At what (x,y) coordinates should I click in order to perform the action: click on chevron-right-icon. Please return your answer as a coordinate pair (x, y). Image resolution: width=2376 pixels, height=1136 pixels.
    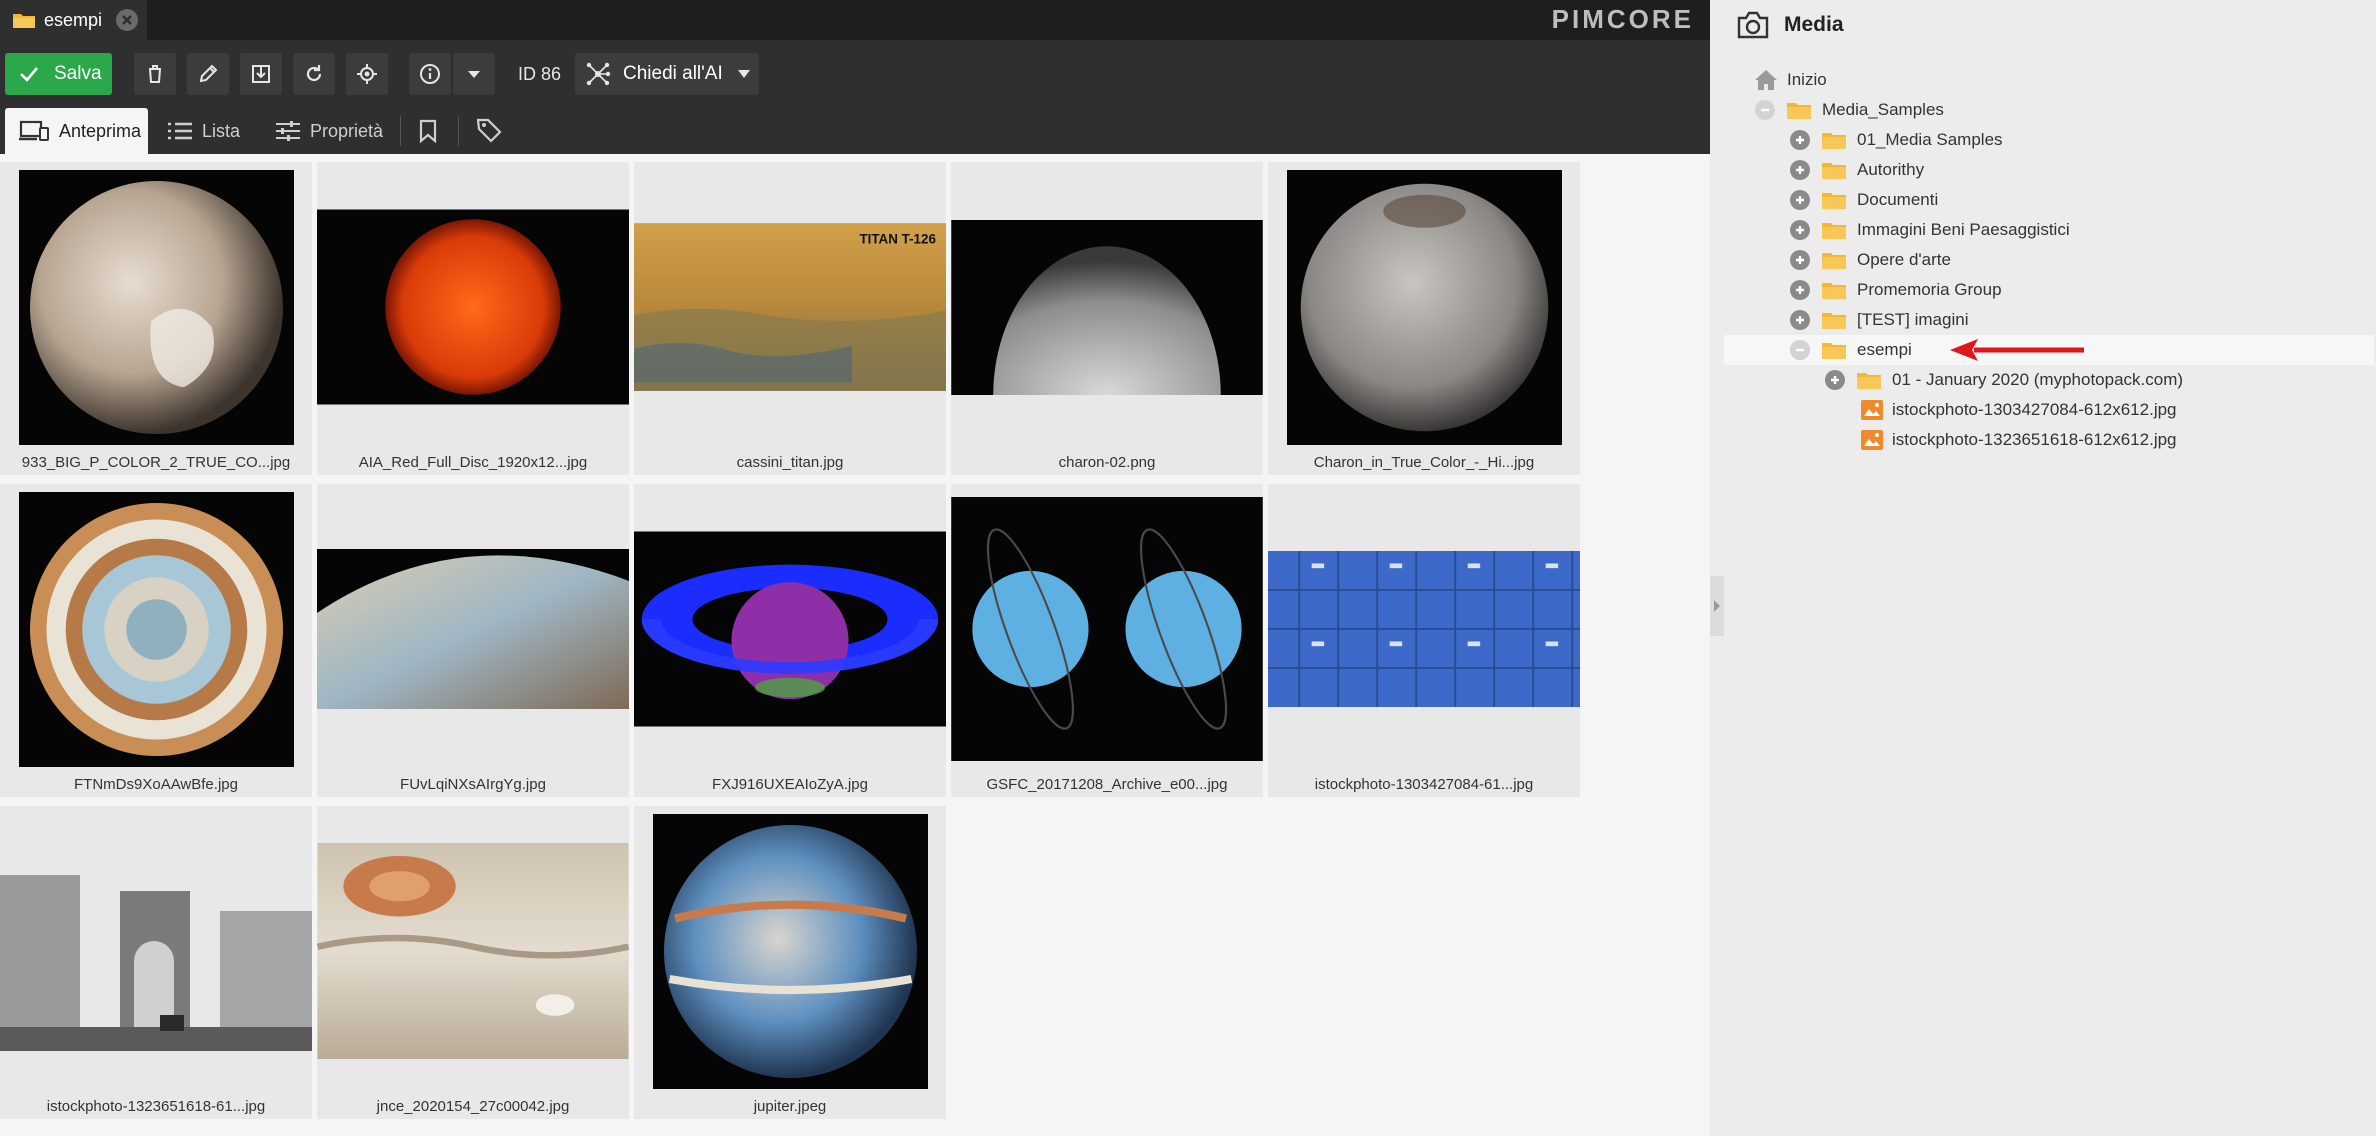
    Looking at the image, I should click on (1717, 606).